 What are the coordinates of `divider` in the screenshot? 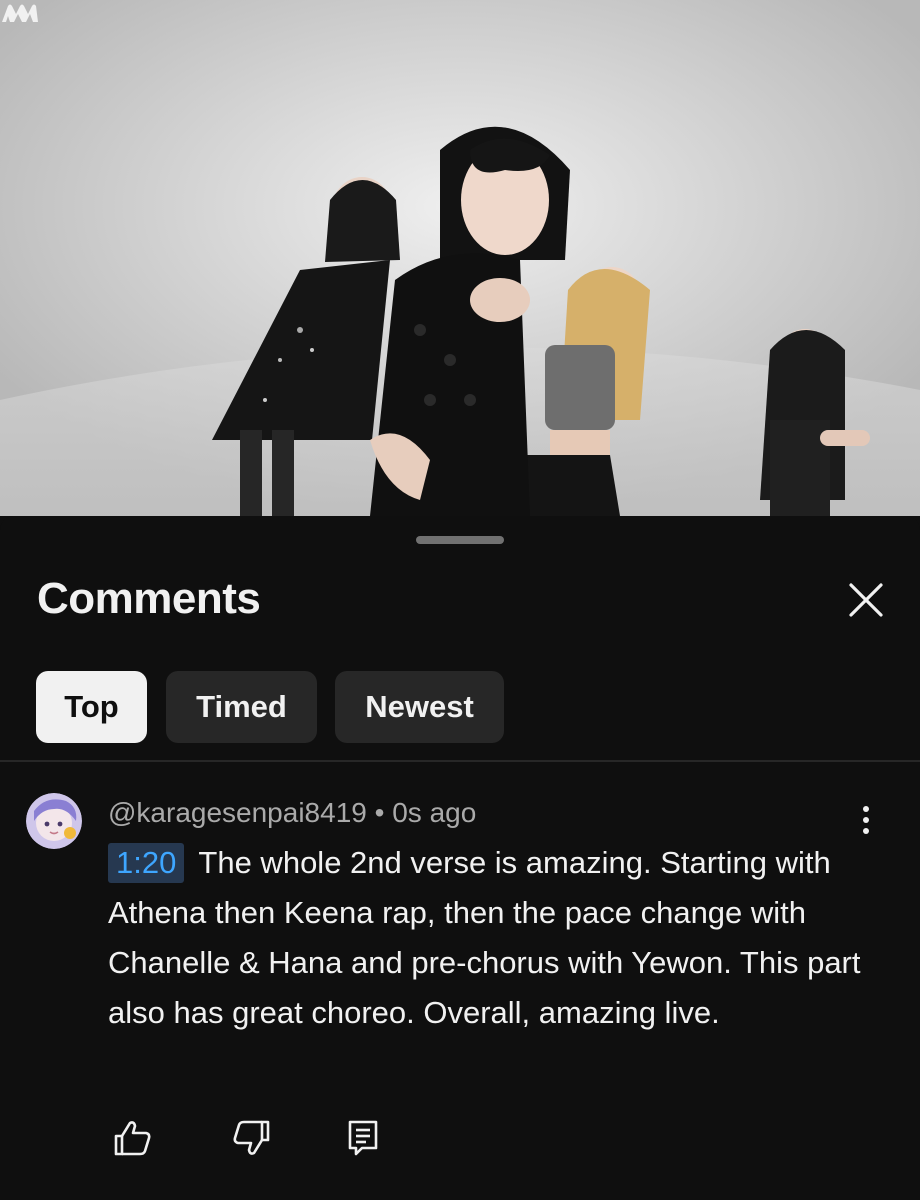 It's located at (460, 761).